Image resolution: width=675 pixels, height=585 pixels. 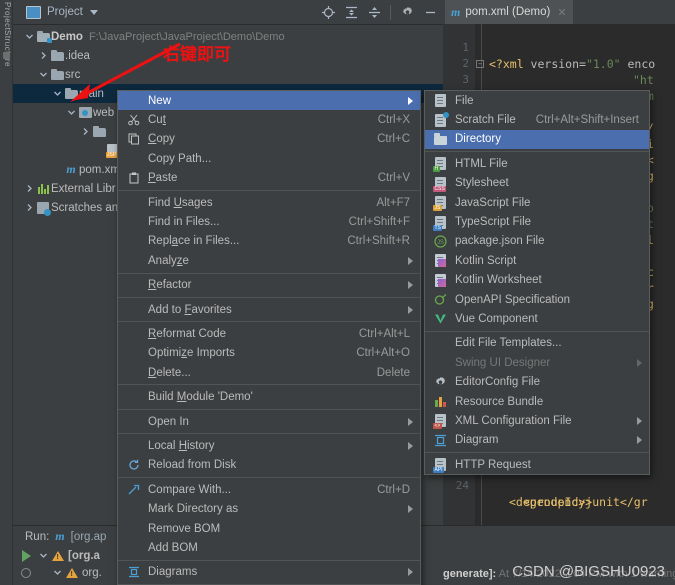 I want to click on submenu-item-file: File, so click(x=537, y=100).